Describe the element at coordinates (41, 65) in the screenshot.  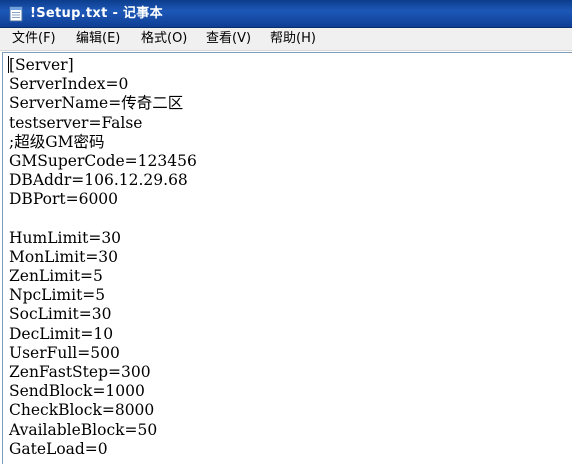
I see `text-line: [Server]` at that location.